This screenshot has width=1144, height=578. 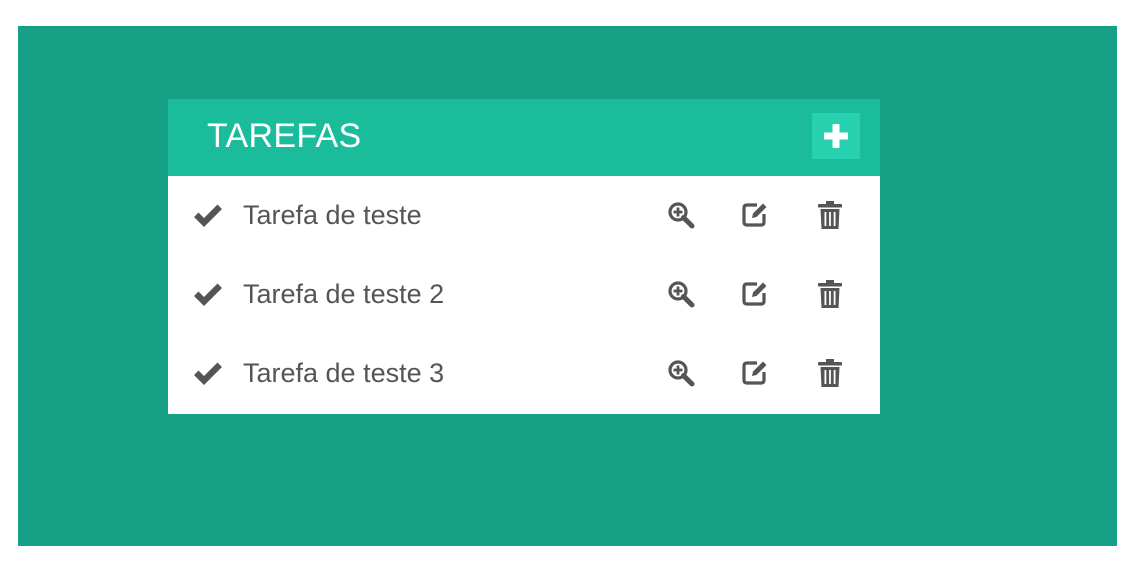 I want to click on task-label: Tarefa de teste 2, so click(x=344, y=294).